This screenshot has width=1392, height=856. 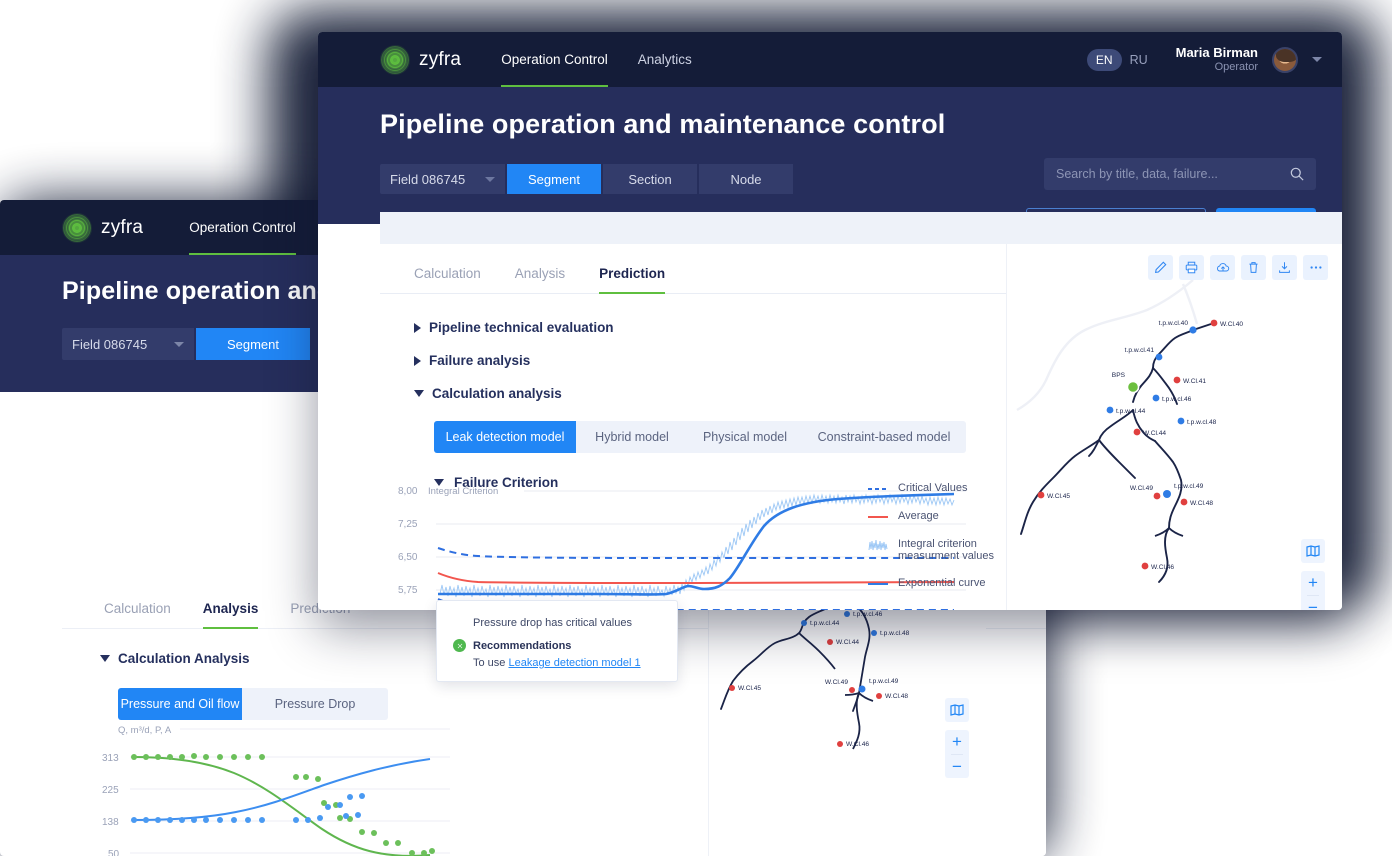 I want to click on scope-button-section: Section, so click(x=650, y=179).